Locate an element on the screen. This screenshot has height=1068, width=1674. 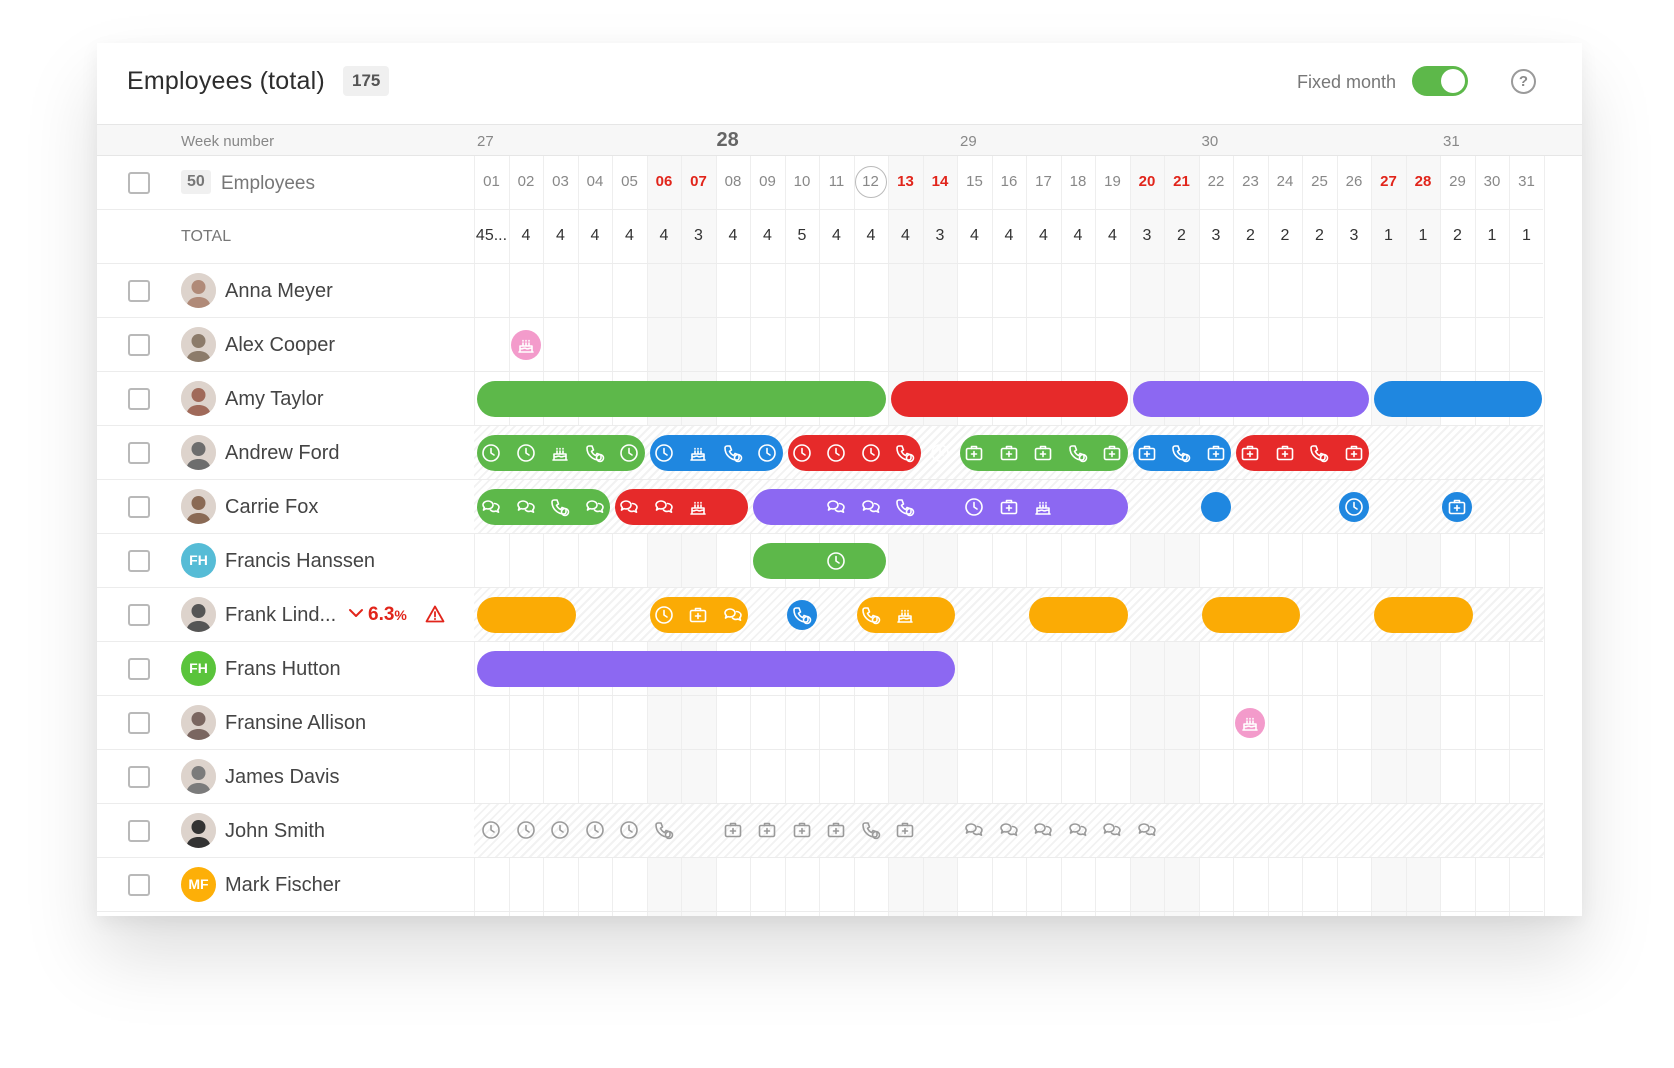
day-number: 24 is located at coordinates (1285, 181).